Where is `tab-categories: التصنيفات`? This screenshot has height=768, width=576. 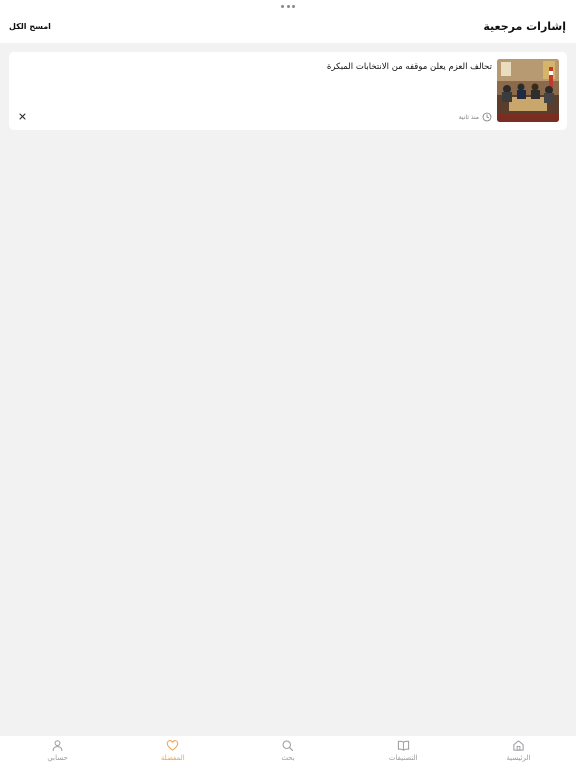
tab-categories: التصنيفات is located at coordinates (403, 752).